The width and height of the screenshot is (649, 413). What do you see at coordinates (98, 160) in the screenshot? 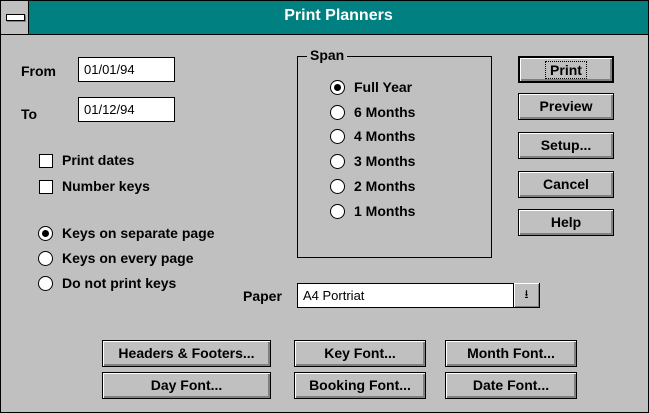
I see `print-dates-label: Print dates` at bounding box center [98, 160].